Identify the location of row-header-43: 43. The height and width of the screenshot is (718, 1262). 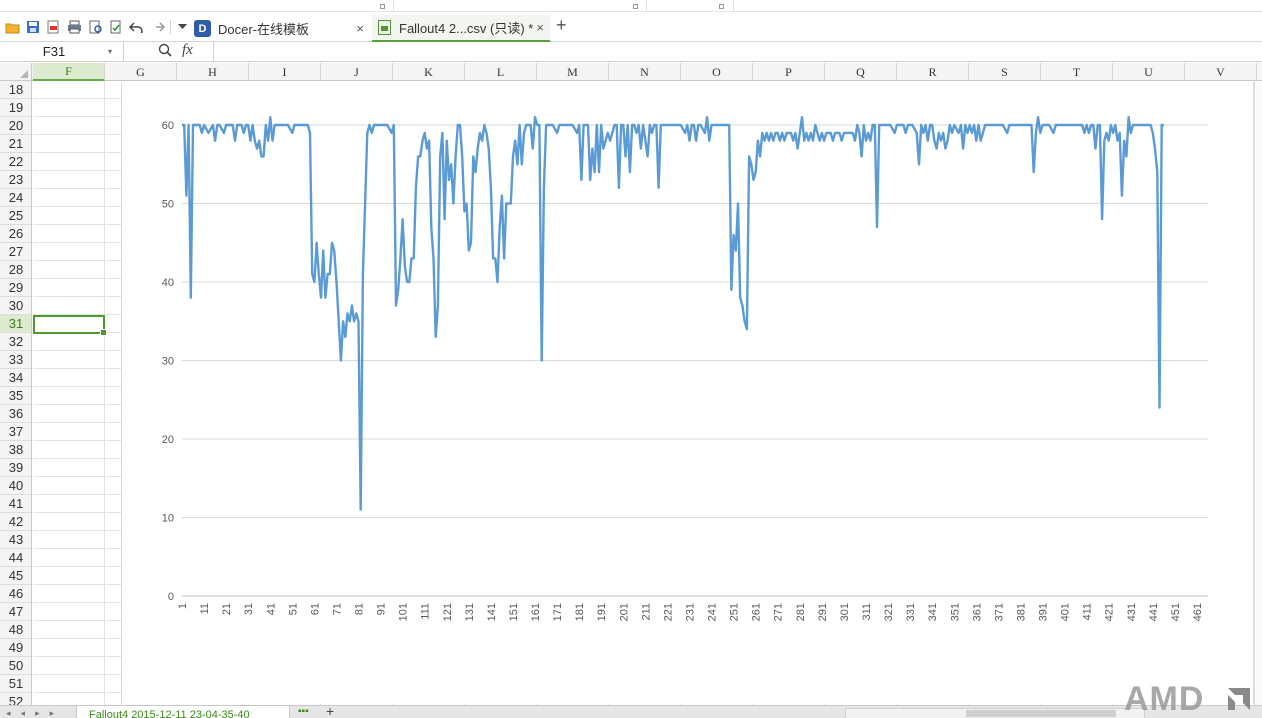
(15, 540).